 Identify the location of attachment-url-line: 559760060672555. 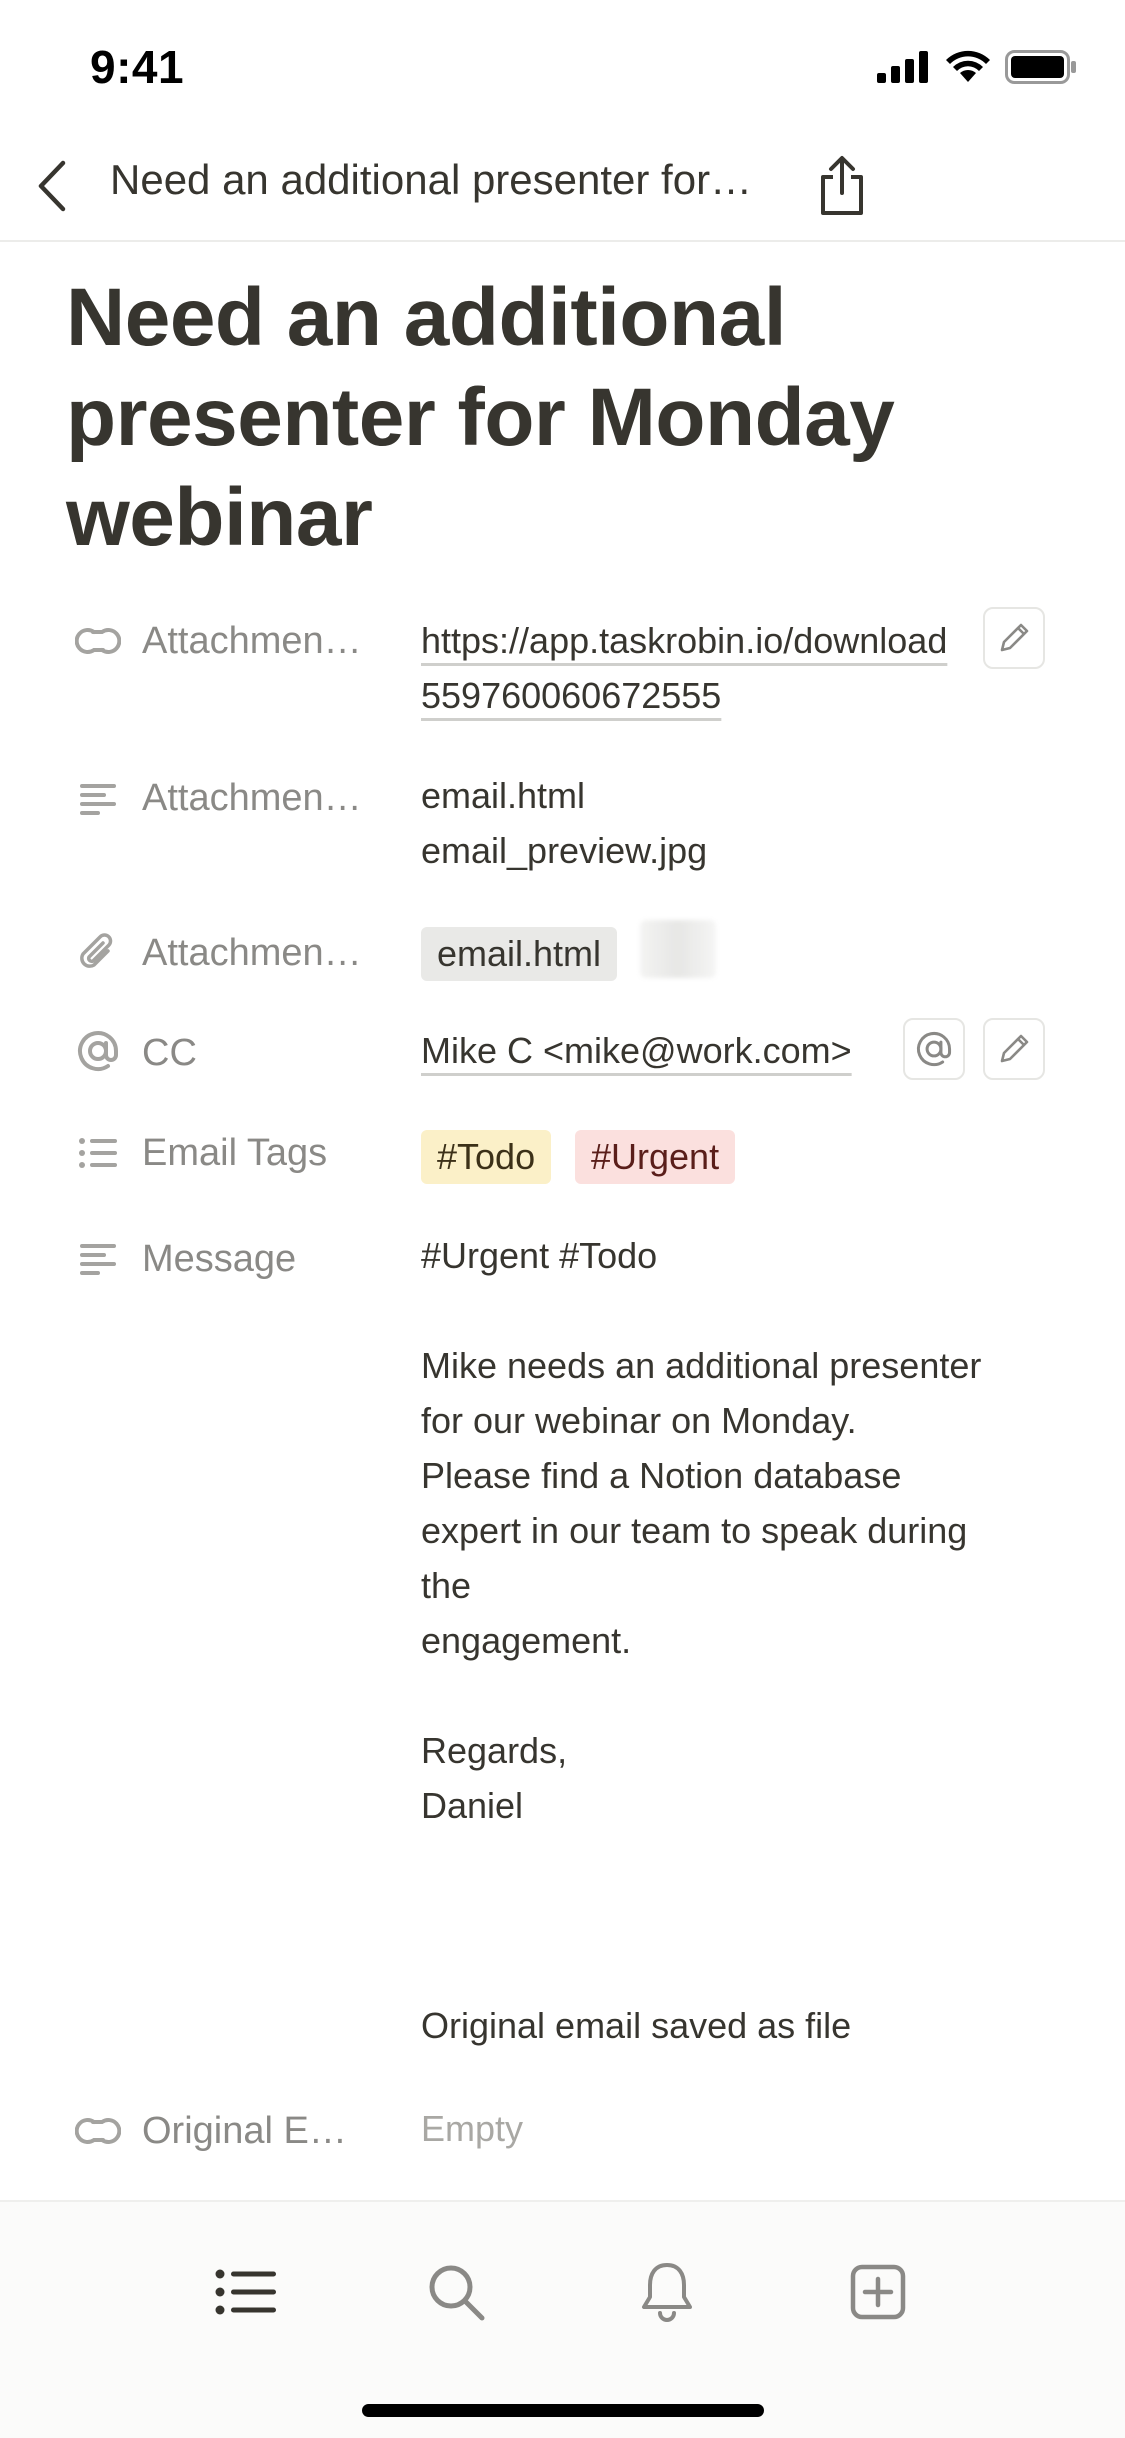
(571, 695).